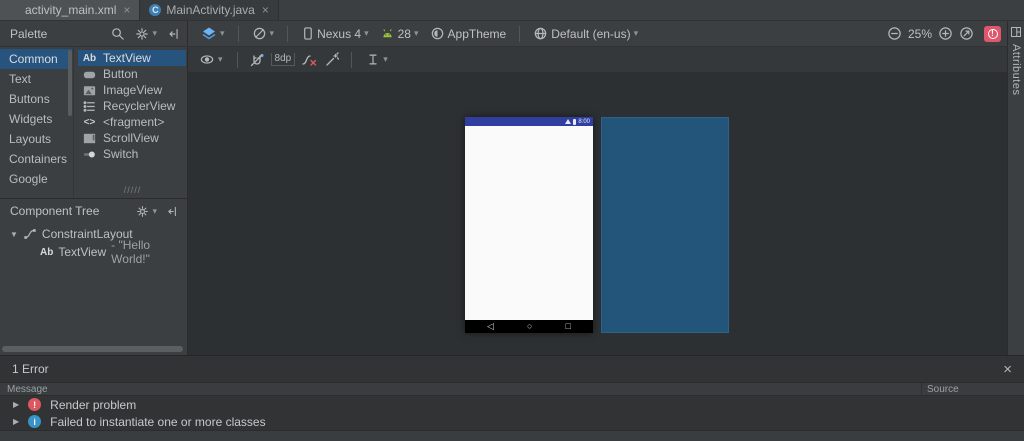 Image resolution: width=1024 pixels, height=441 pixels. I want to click on error-panel-footer, so click(512, 435).